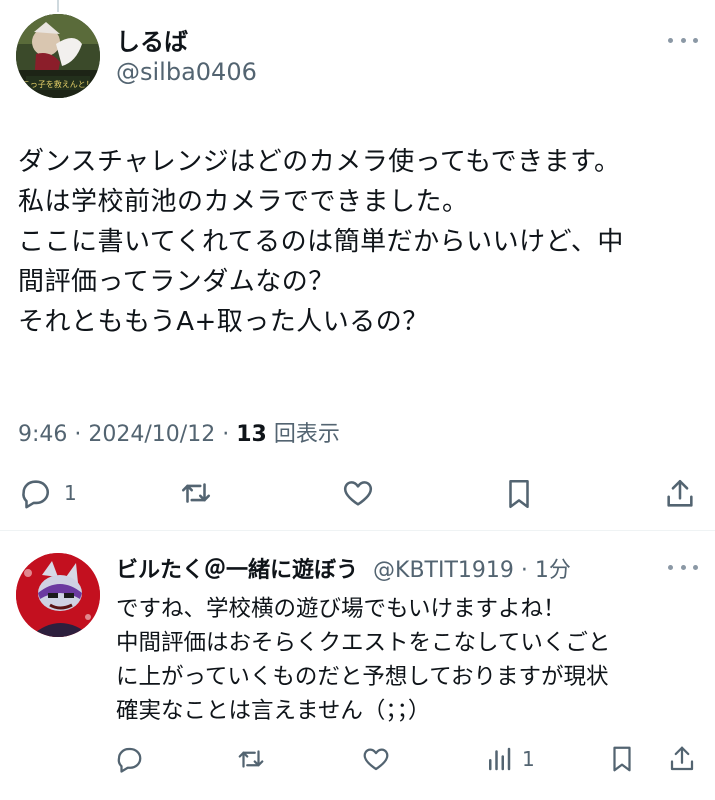  Describe the element at coordinates (57, 84) in the screenshot. I see `avatar-caption: こっ子を救えんと！` at that location.